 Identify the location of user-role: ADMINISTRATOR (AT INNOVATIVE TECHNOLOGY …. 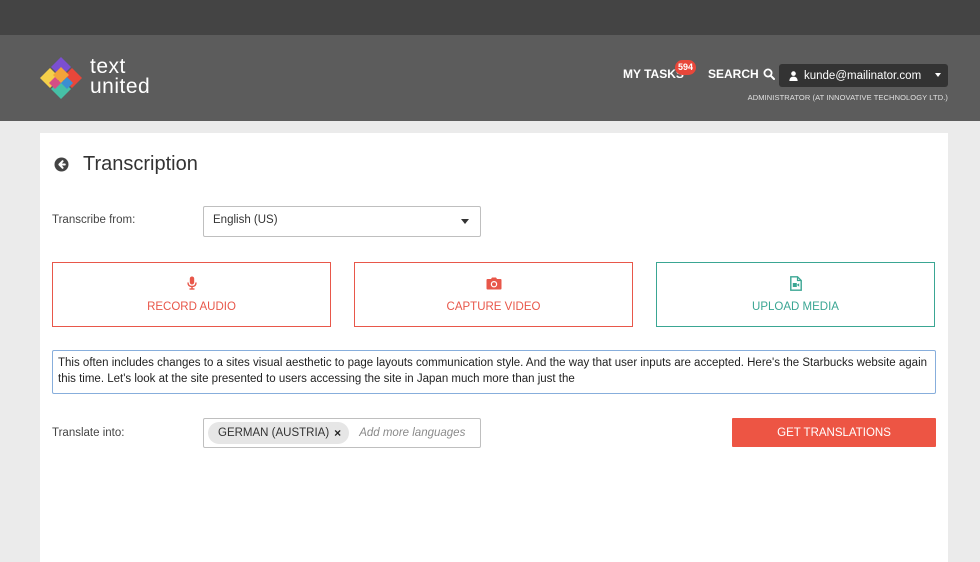
(847, 97).